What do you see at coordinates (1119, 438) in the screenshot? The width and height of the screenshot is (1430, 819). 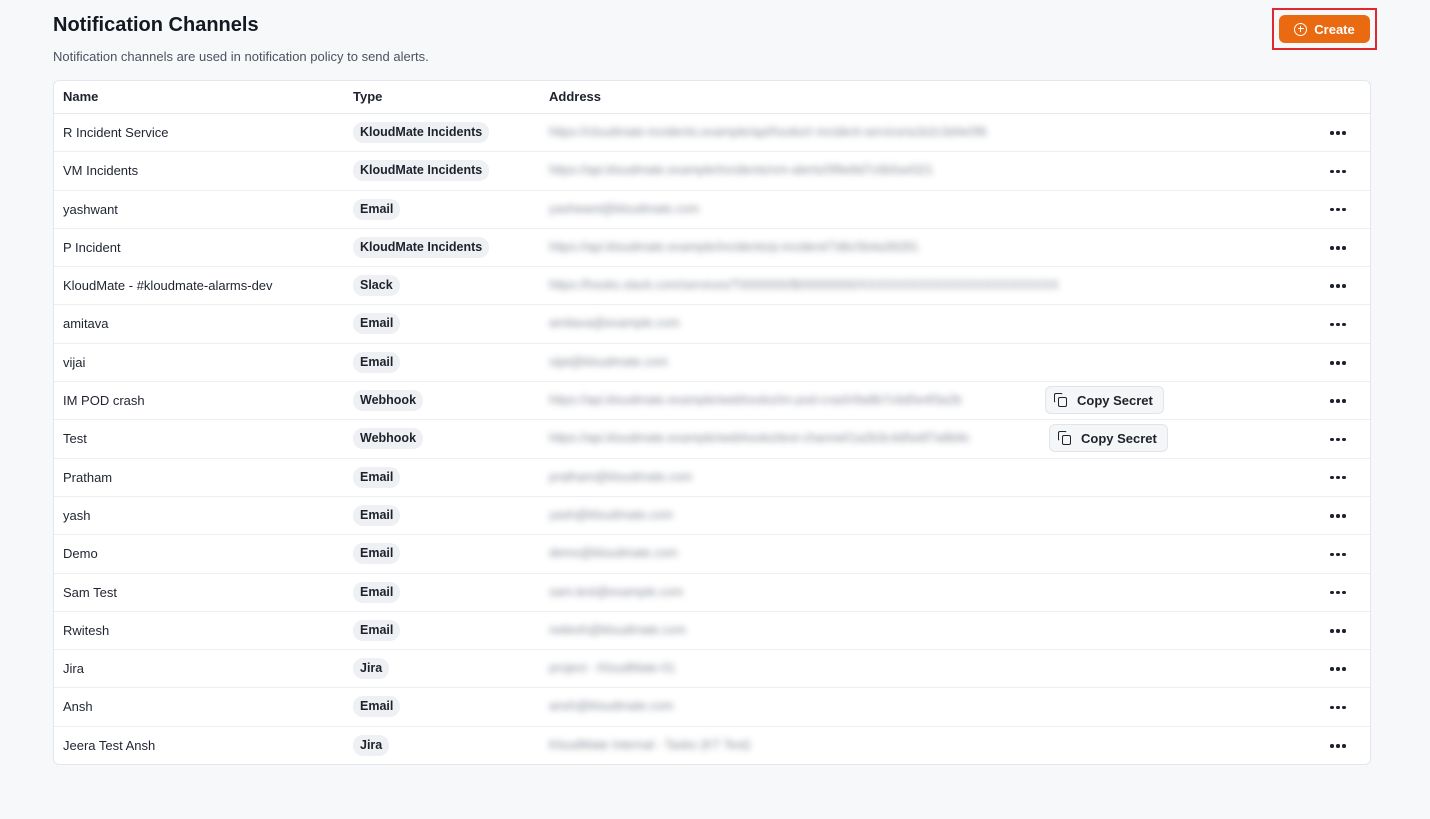 I see `copy-secret-label: Copy Secret` at bounding box center [1119, 438].